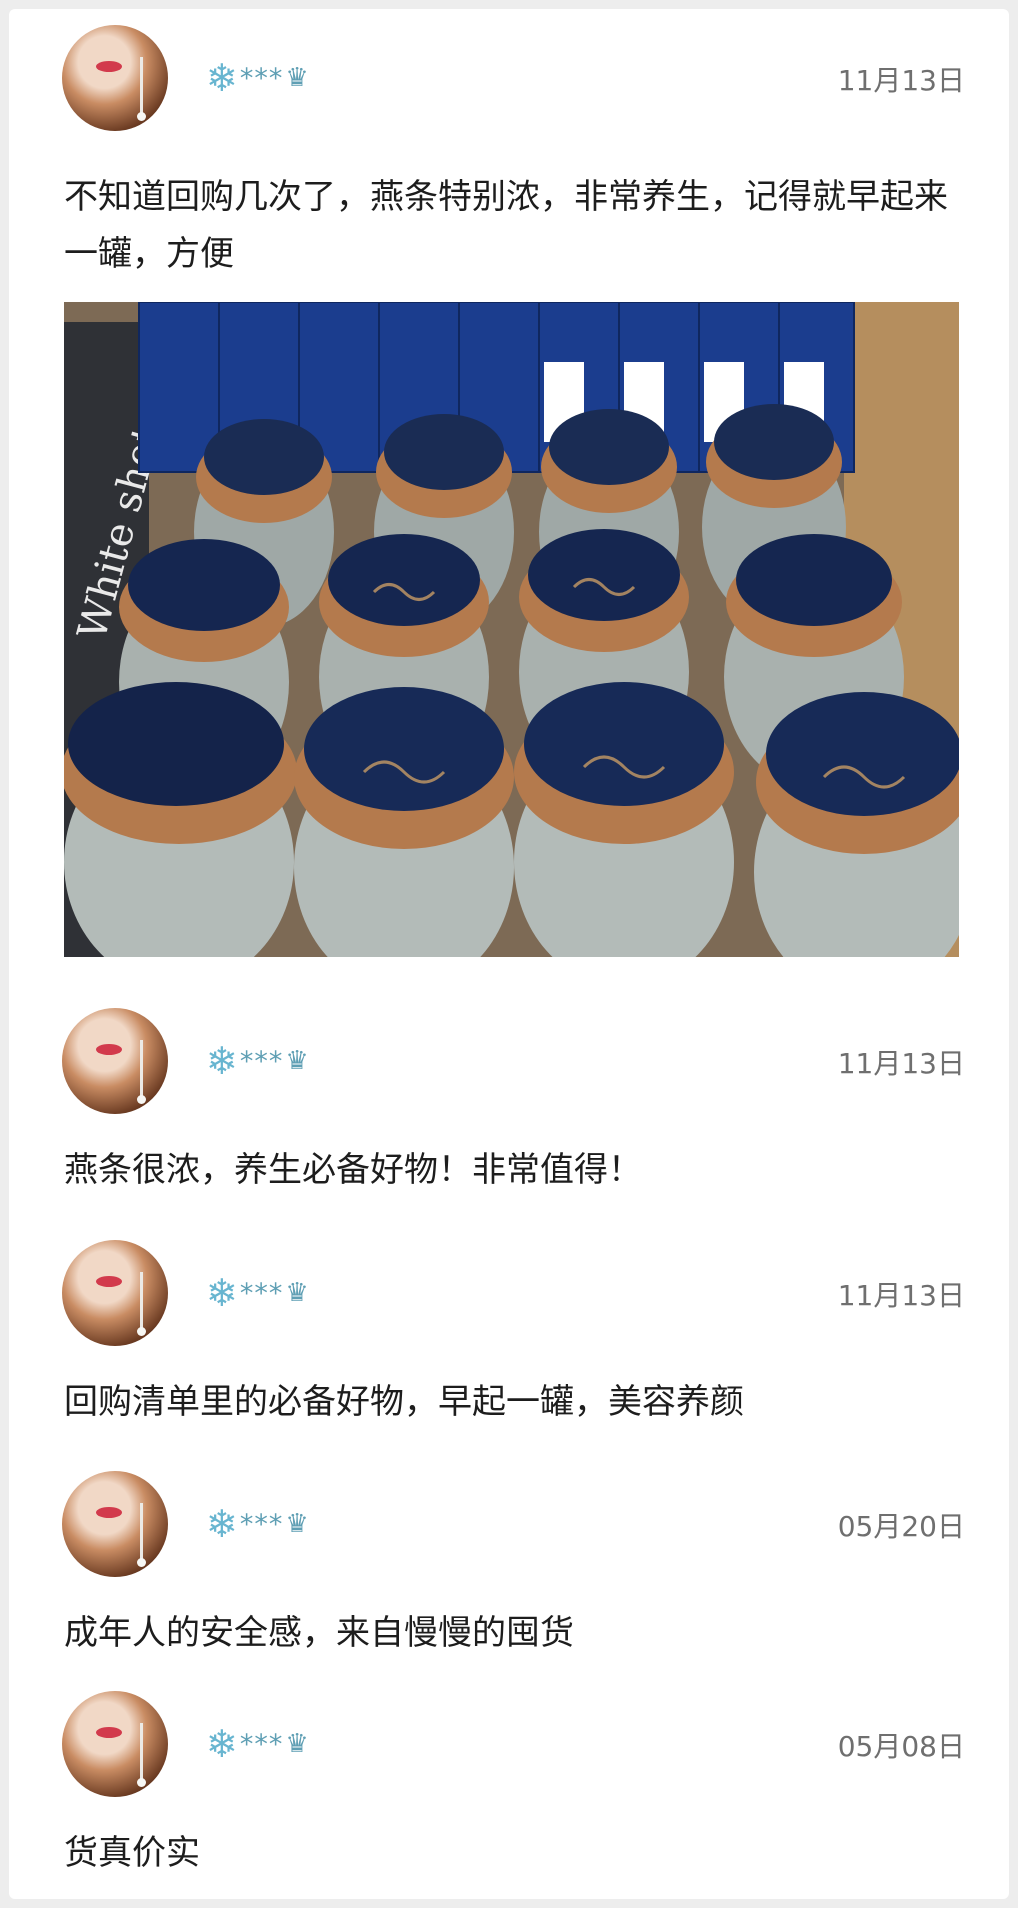  What do you see at coordinates (506, 225) in the screenshot?
I see `review-text: 不知道回购几次了，燕条特别浓，非常养生，记得就早起来一罐，方便` at bounding box center [506, 225].